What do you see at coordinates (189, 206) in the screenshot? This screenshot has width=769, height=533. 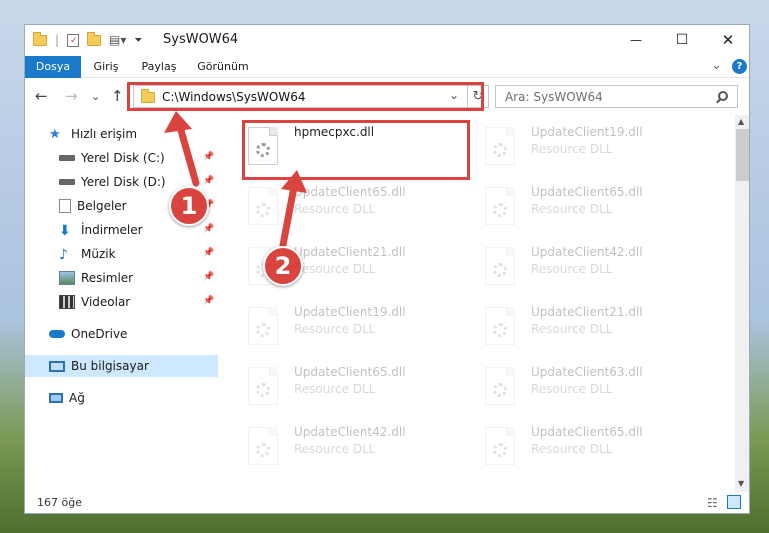 I see `step-badge-1: 1` at bounding box center [189, 206].